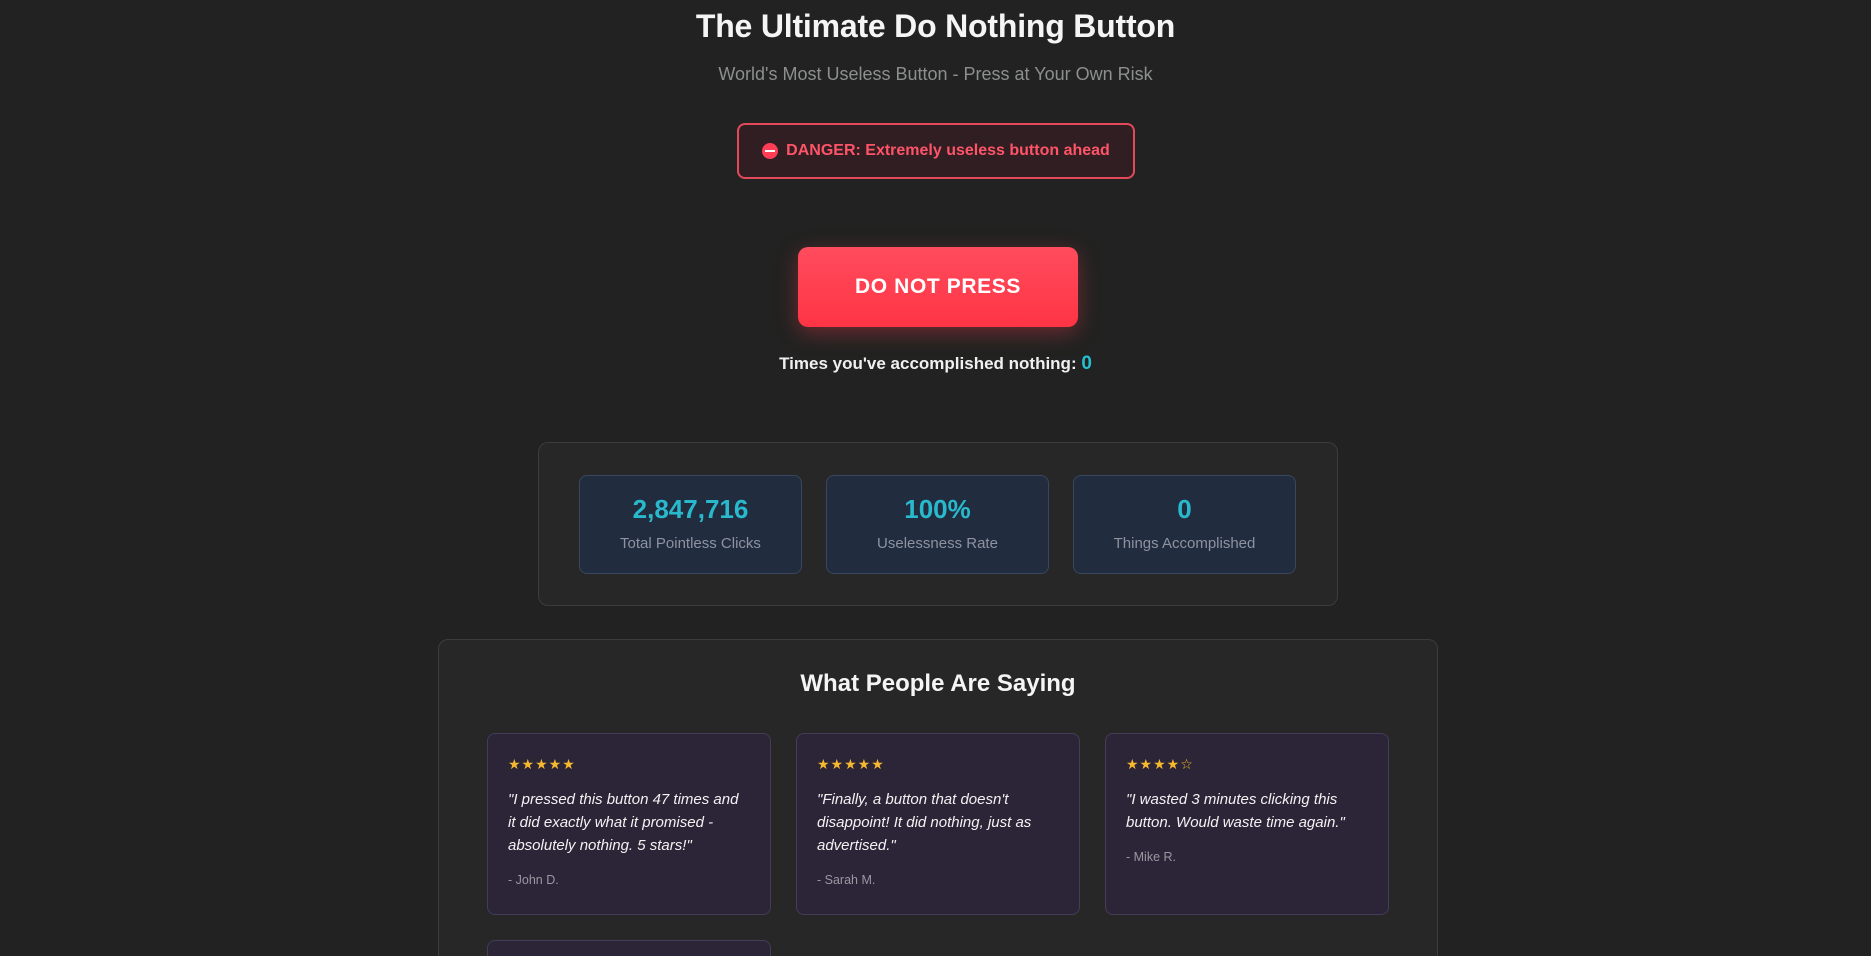  What do you see at coordinates (770, 151) in the screenshot?
I see `no-entry-icon` at bounding box center [770, 151].